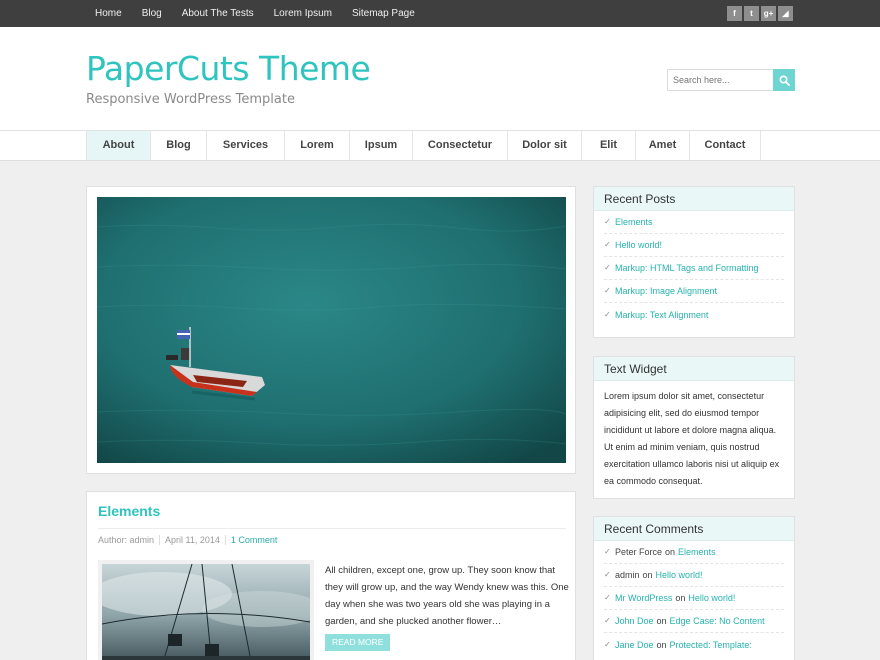 The image size is (880, 660). I want to click on recent-posts-title: Recent Posts, so click(694, 199).